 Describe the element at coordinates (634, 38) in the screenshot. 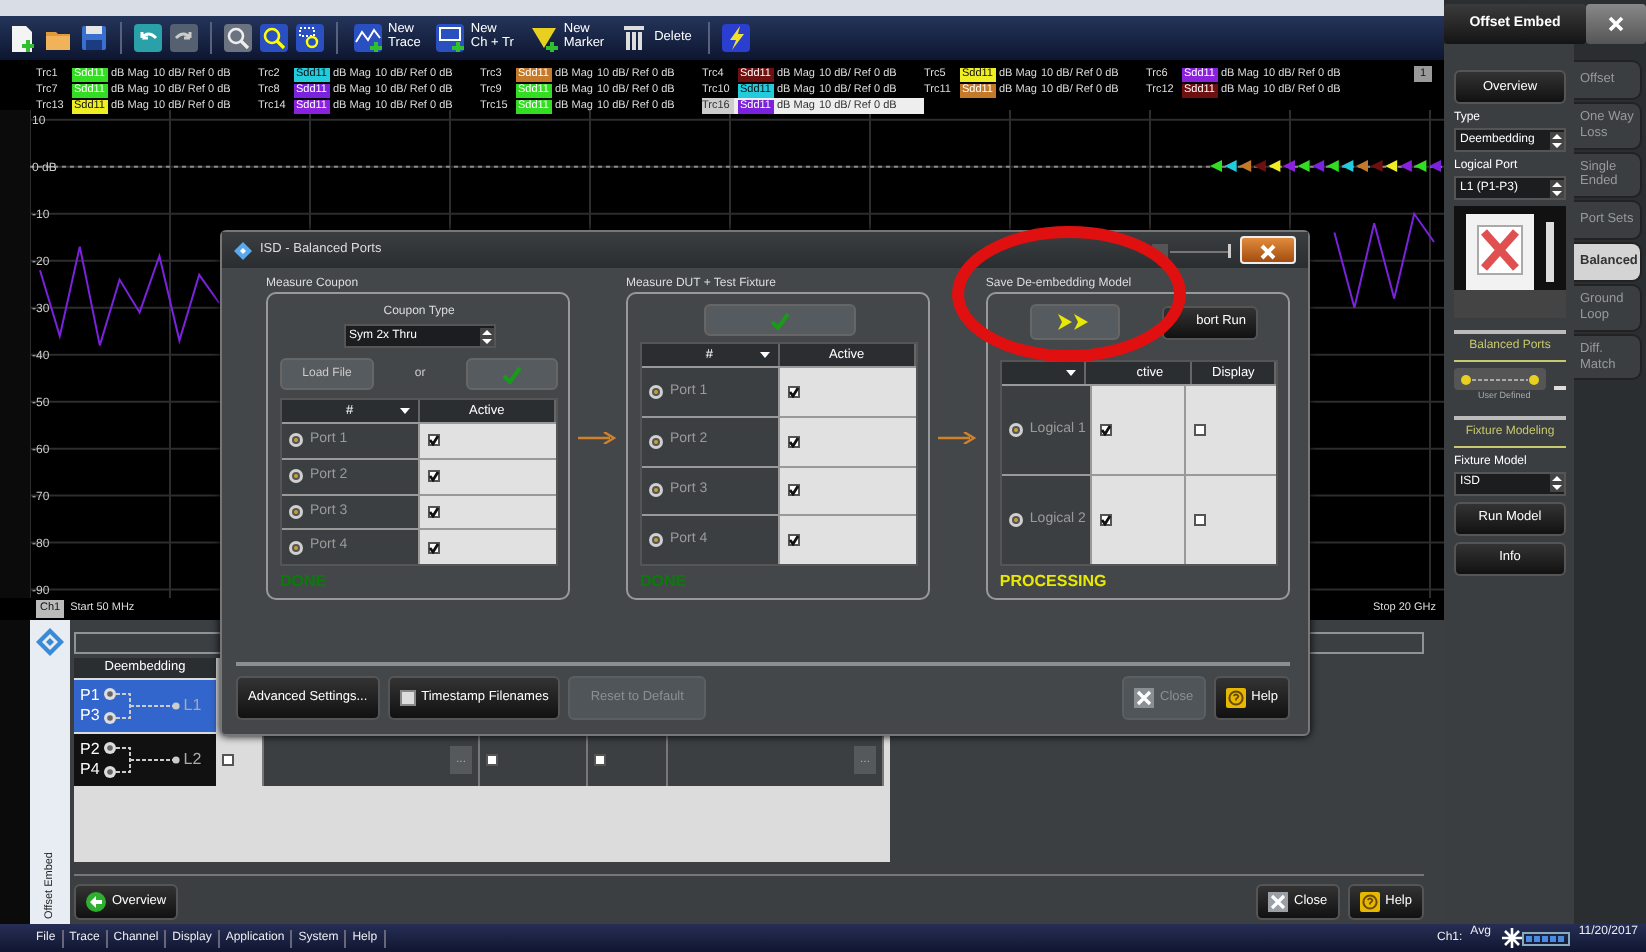

I see `trash-icon` at that location.